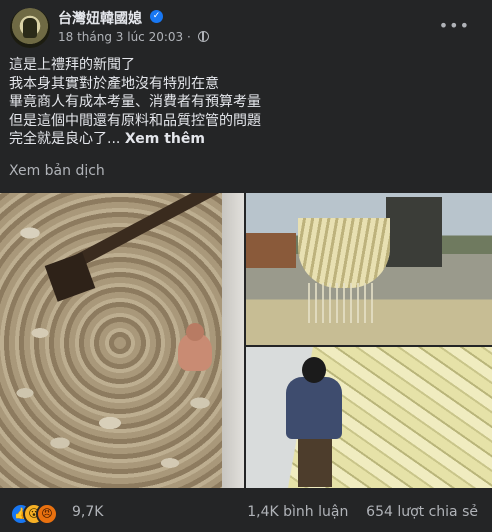 Image resolution: width=492 pixels, height=532 pixels. Describe the element at coordinates (297, 512) in the screenshot. I see `comment-count: 1,4K bình luận` at that location.